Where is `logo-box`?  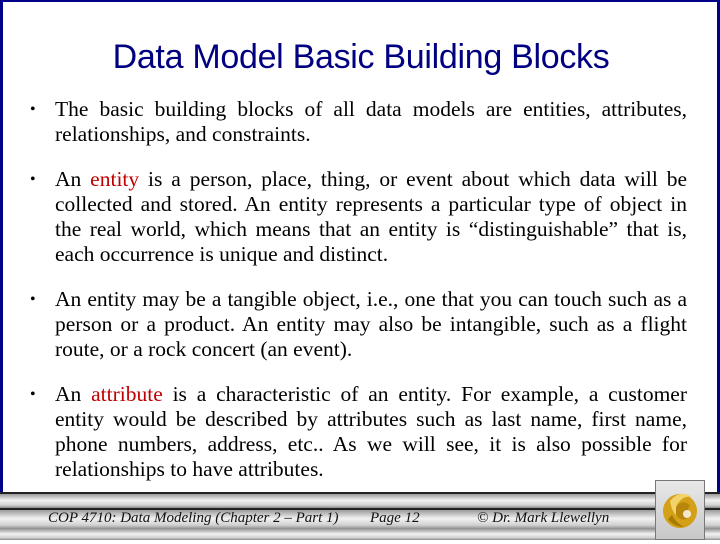 logo-box is located at coordinates (680, 510).